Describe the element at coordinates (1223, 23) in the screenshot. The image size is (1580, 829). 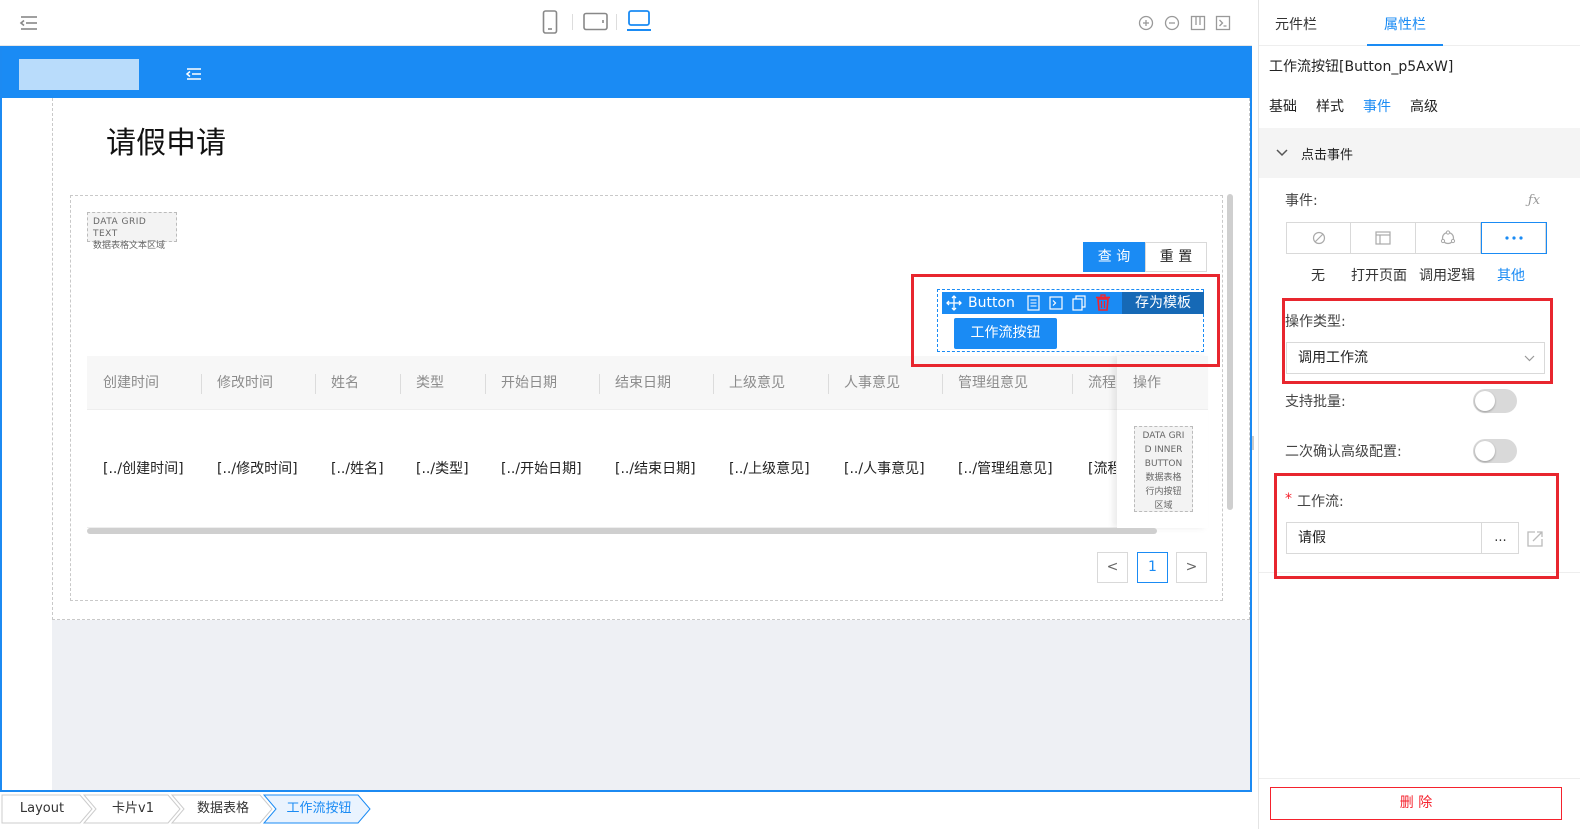
I see `code-icon` at that location.